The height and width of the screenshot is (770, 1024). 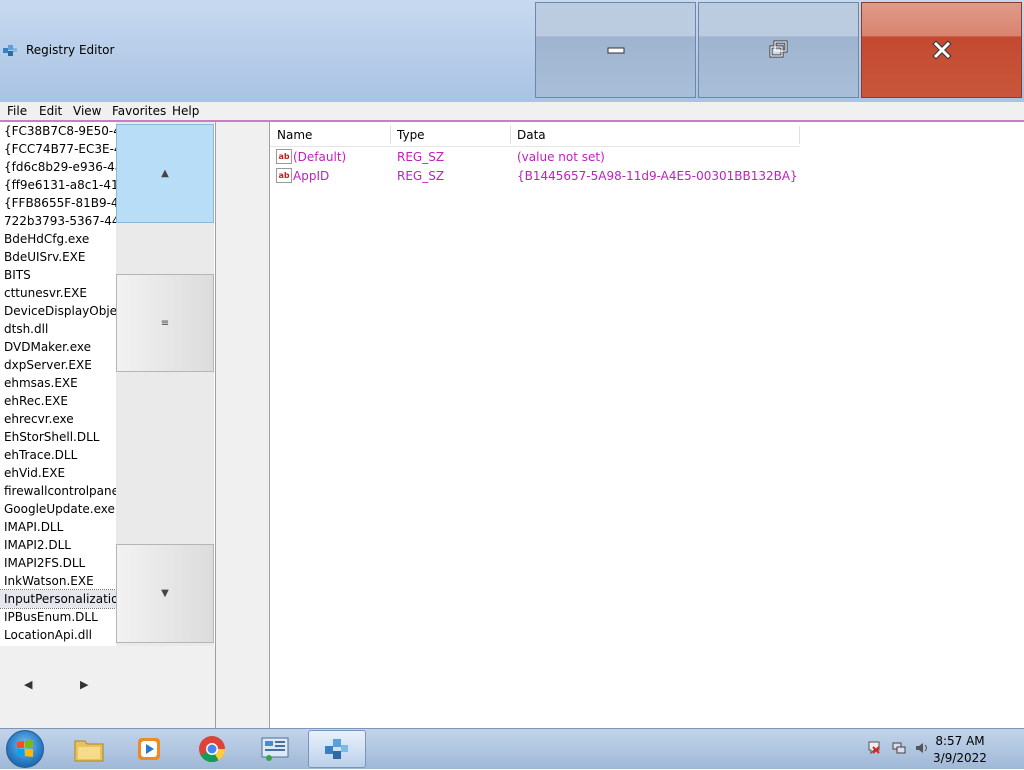 I want to click on pane-splitter, so click(x=243, y=425).